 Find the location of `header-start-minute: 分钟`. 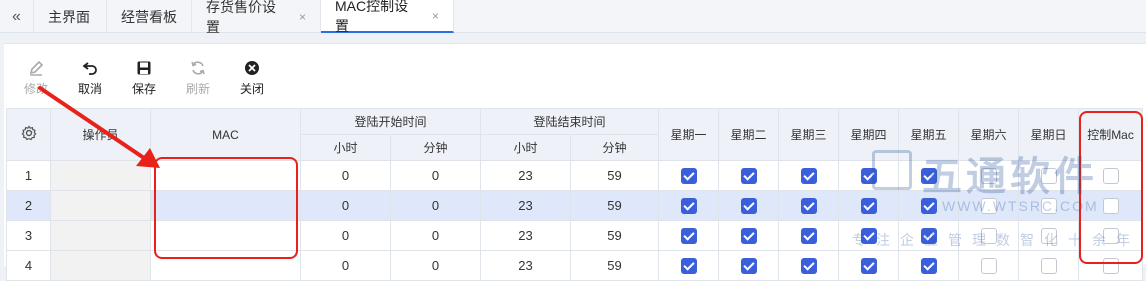

header-start-minute: 分钟 is located at coordinates (435, 147).